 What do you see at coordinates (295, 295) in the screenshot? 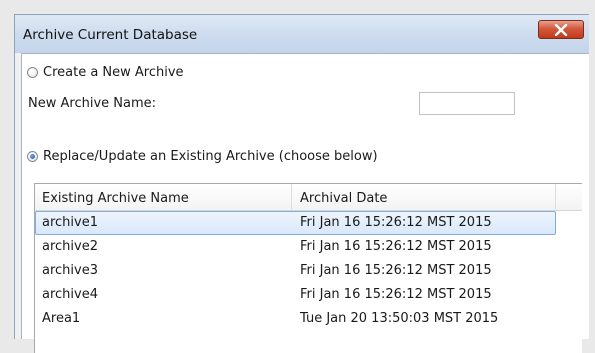
I see `table-row: archive4 Fri Jan 16 15:26:12 MST 2015` at bounding box center [295, 295].